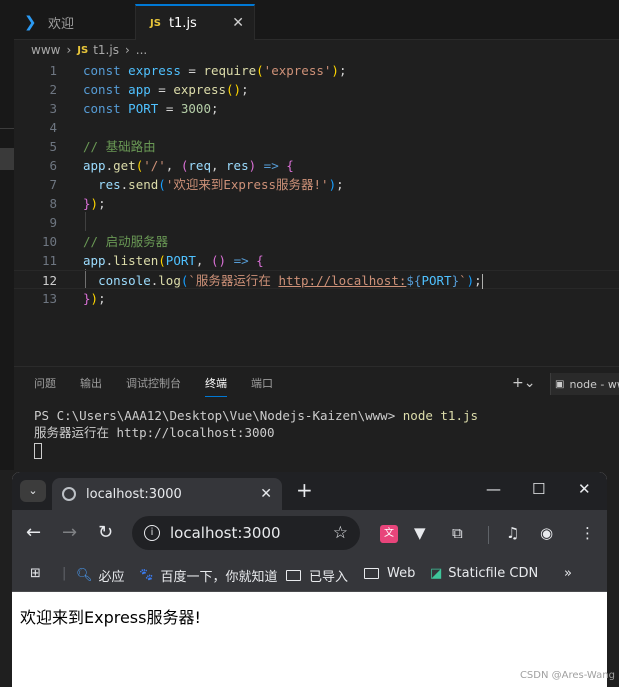 Image resolution: width=619 pixels, height=687 pixels. I want to click on line-number: 4, so click(53, 127).